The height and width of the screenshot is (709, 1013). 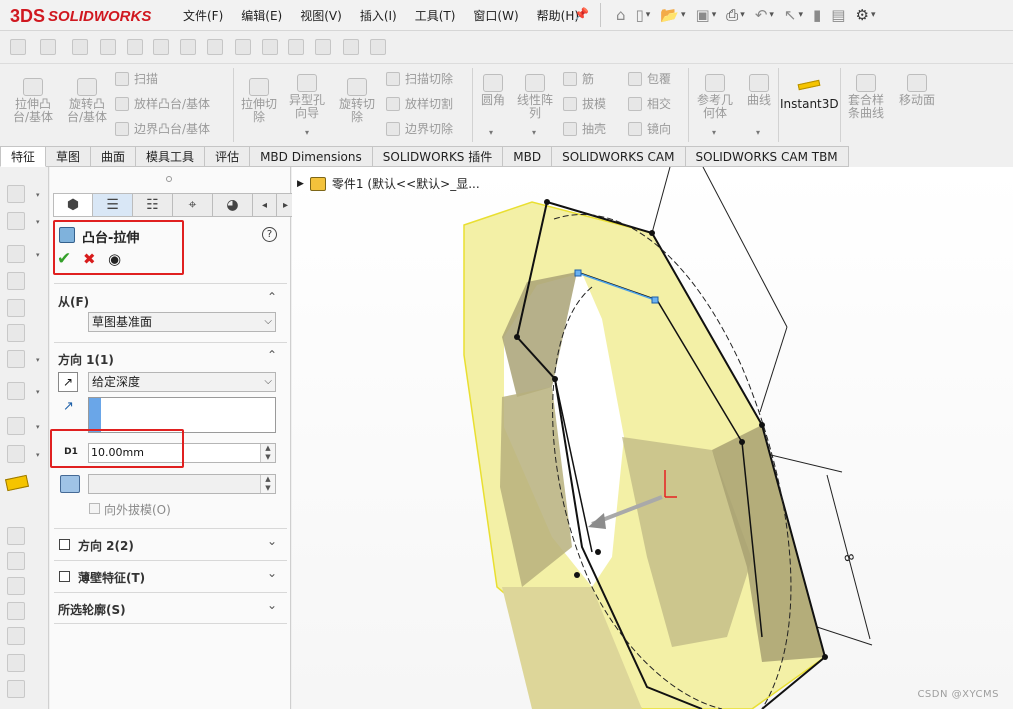 What do you see at coordinates (73, 301) in the screenshot?
I see `from-section-title: 从(F)` at bounding box center [73, 301].